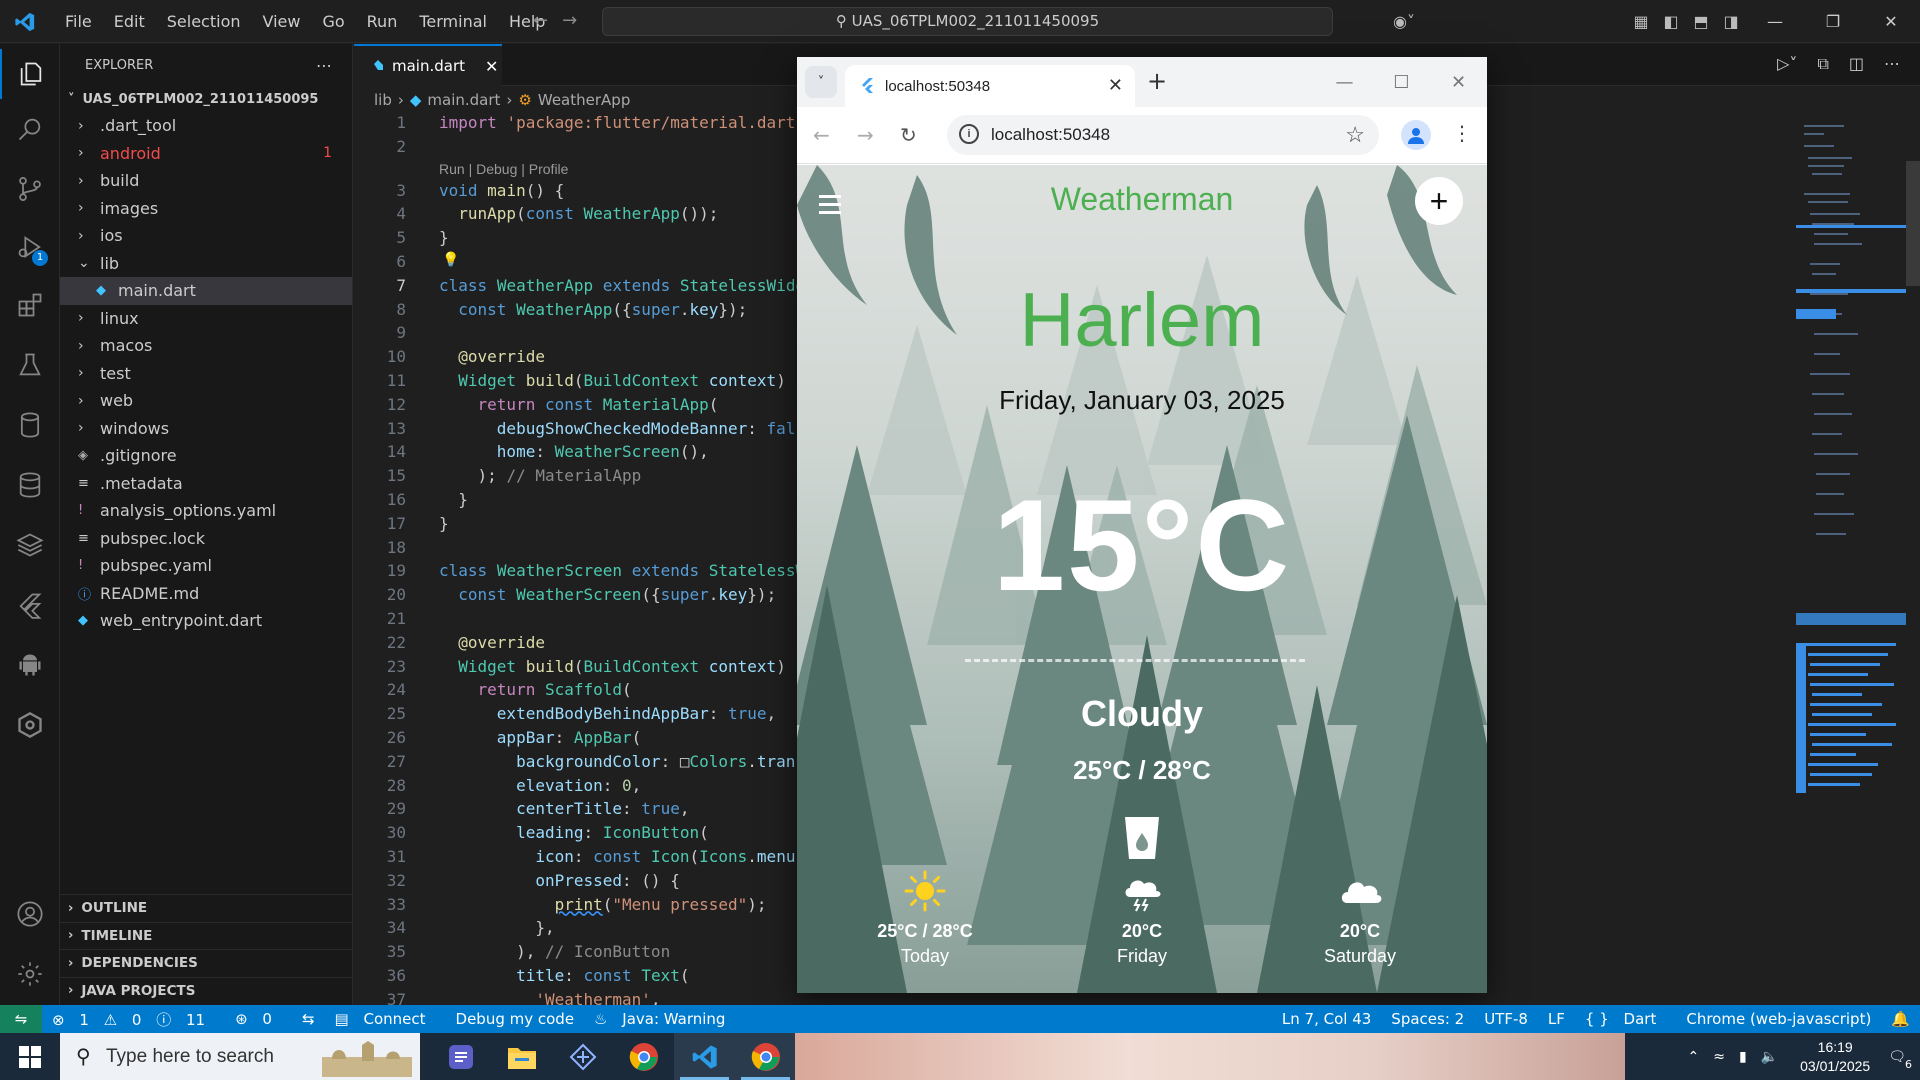 The width and height of the screenshot is (1920, 1080). I want to click on debug-my-code: Debug my code, so click(515, 1019).